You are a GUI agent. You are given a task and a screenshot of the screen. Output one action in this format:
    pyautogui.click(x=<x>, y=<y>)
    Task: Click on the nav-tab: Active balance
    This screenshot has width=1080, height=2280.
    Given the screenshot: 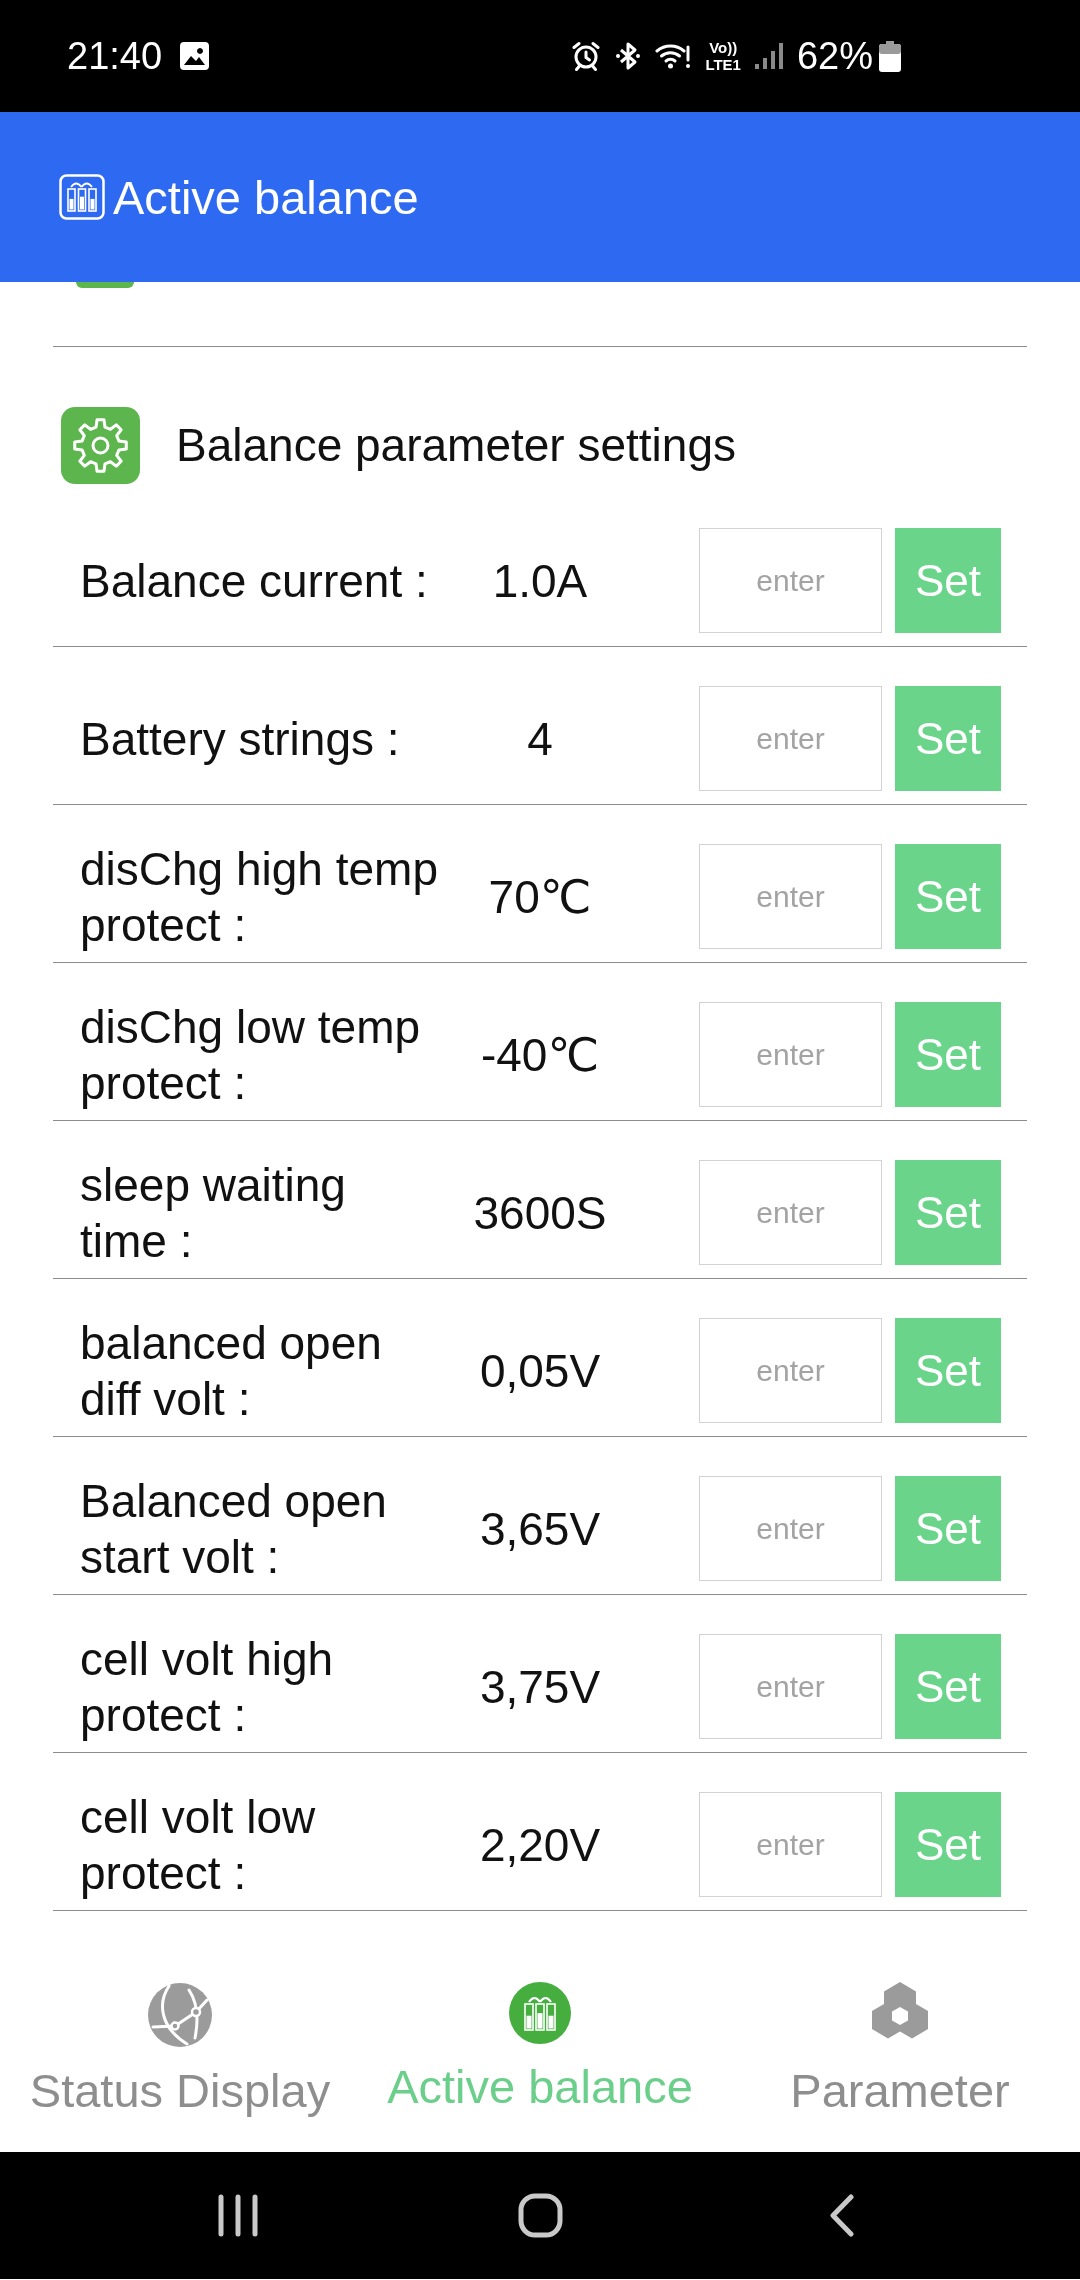 What is the action you would take?
    pyautogui.click(x=540, y=2031)
    